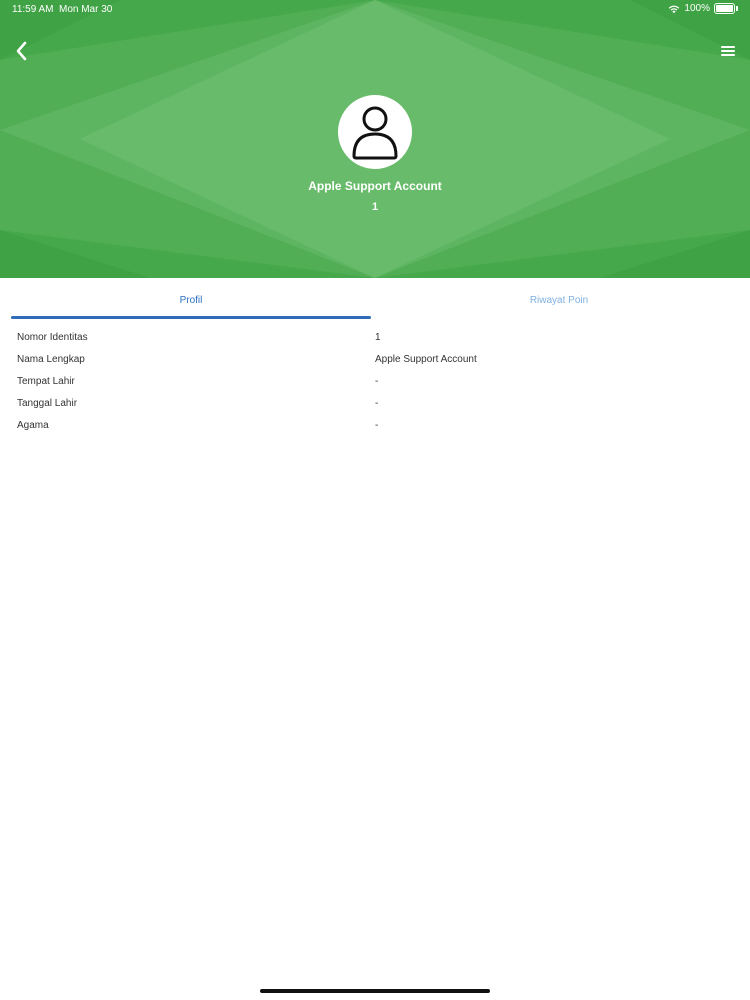  Describe the element at coordinates (52, 337) in the screenshot. I see `info-label: Nomor Identitas` at that location.